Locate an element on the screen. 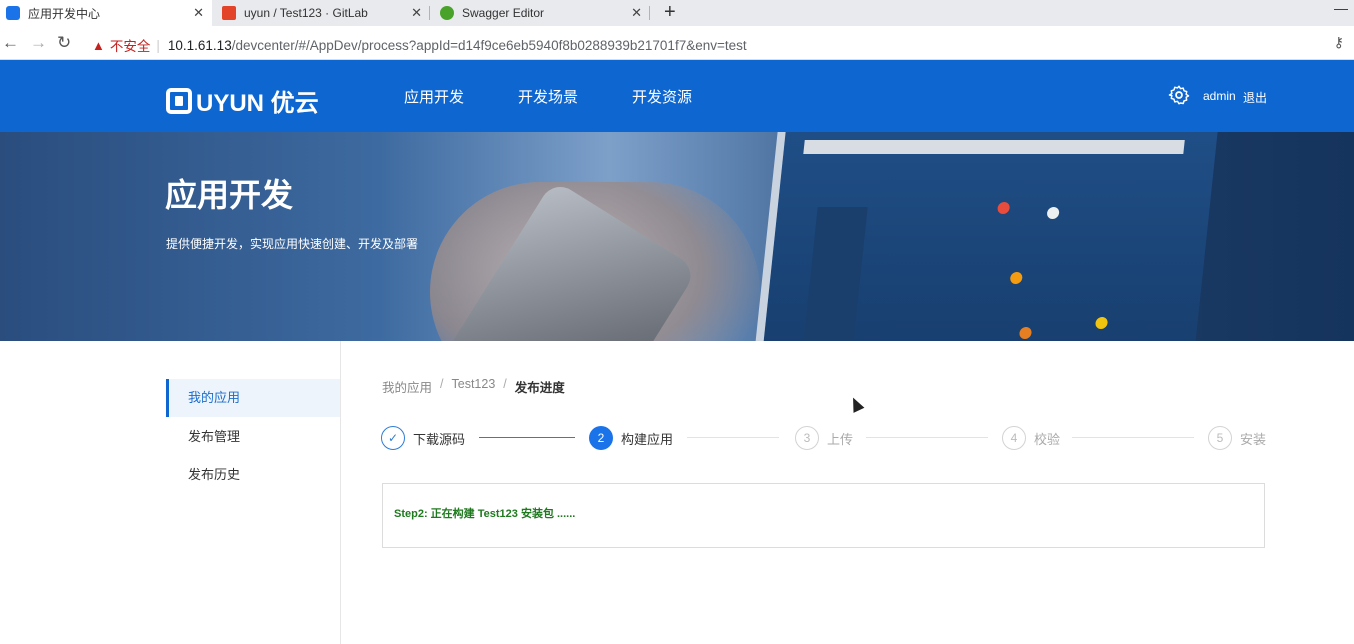 Image resolution: width=1354 pixels, height=644 pixels. url-host: 10.1.61.13 is located at coordinates (199, 45).